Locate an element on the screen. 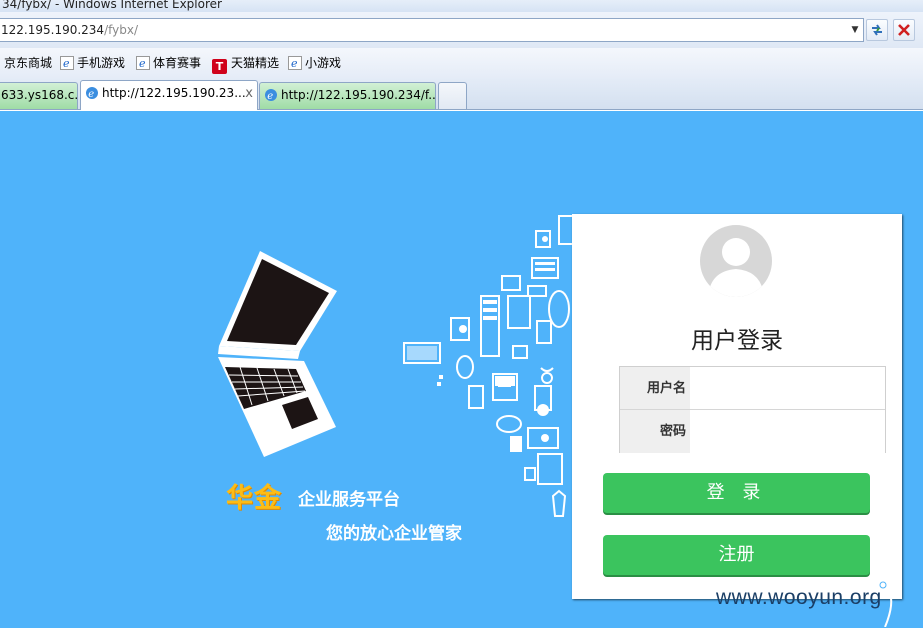  favorite-tmall: T 天猫精选 is located at coordinates (246, 64).